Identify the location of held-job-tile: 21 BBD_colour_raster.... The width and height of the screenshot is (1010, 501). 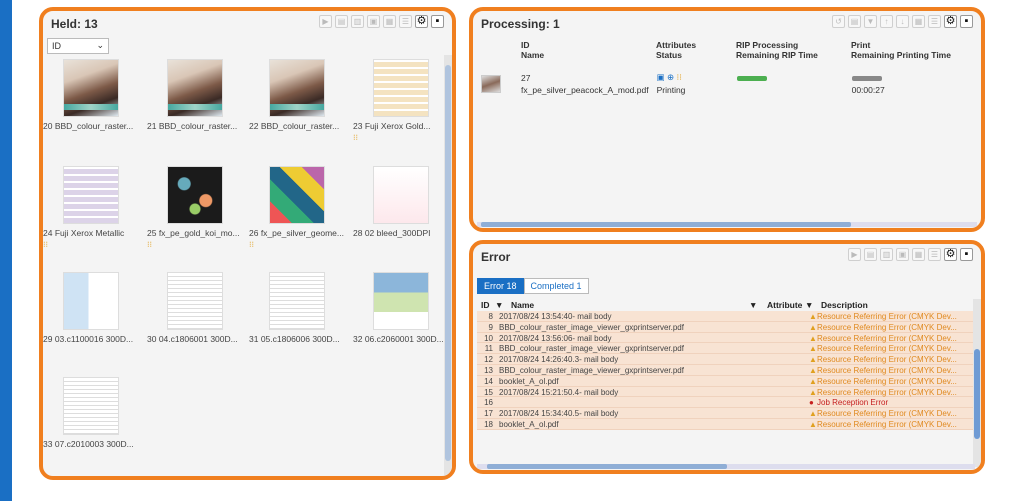
(197, 109).